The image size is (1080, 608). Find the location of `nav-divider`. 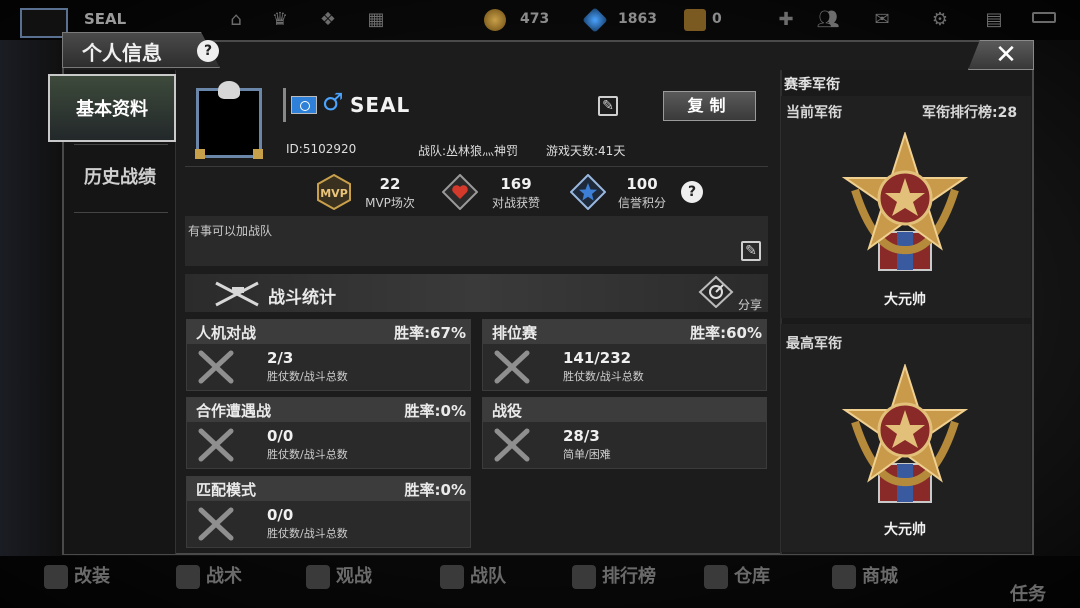

nav-divider is located at coordinates (121, 212).